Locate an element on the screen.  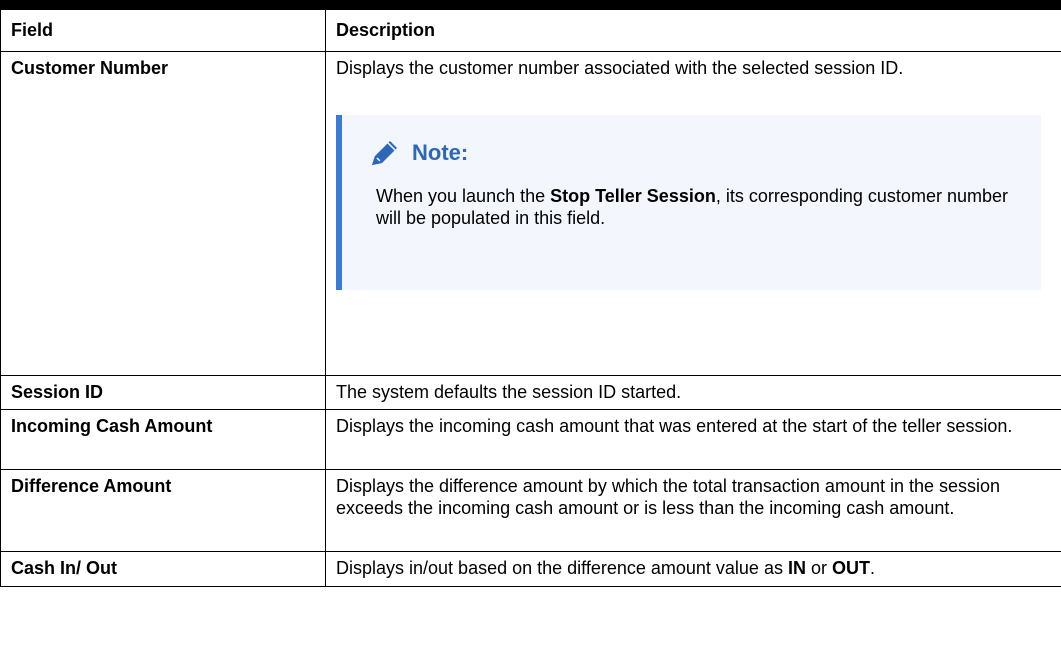
note-header: Note: is located at coordinates (694, 153).